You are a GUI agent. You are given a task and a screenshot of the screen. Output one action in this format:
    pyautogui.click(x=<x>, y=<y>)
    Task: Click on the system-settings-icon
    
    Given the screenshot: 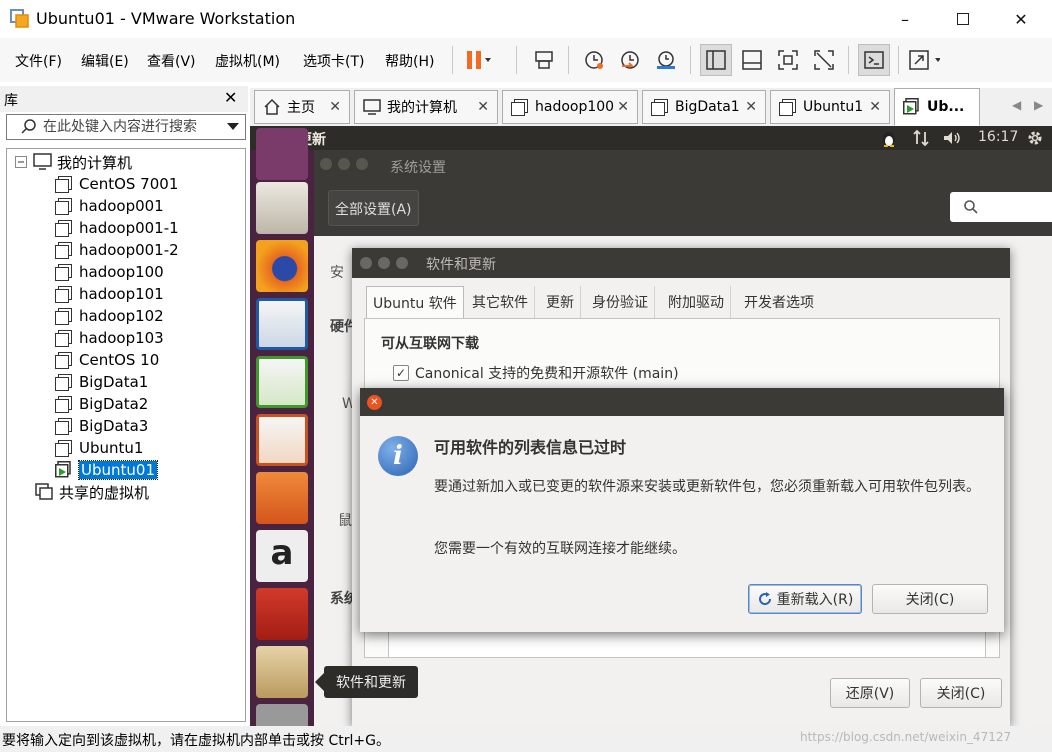 What is the action you would take?
    pyautogui.click(x=282, y=614)
    